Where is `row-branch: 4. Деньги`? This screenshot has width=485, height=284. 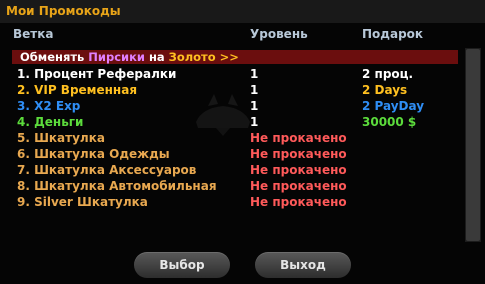
row-branch: 4. Деньги is located at coordinates (50, 122).